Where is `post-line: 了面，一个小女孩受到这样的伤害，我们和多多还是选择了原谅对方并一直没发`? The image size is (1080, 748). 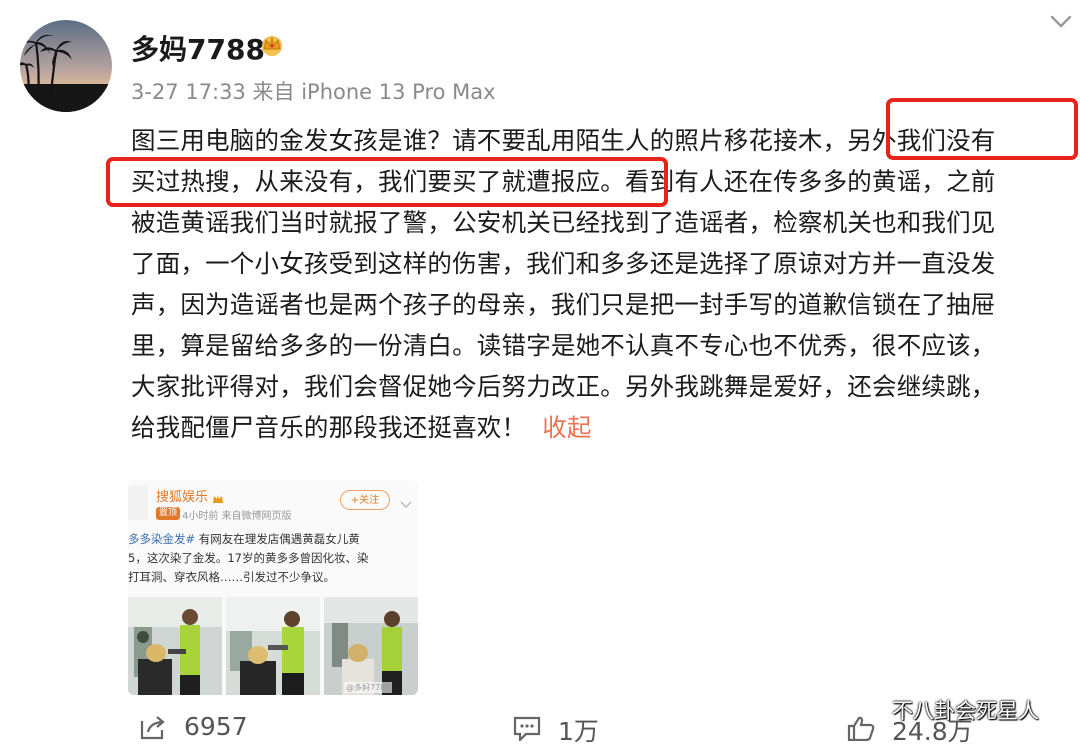
post-line: 了面，一个小女孩受到这样的伤害，我们和多多还是选择了原谅对方并一直没发 is located at coordinates (563, 263).